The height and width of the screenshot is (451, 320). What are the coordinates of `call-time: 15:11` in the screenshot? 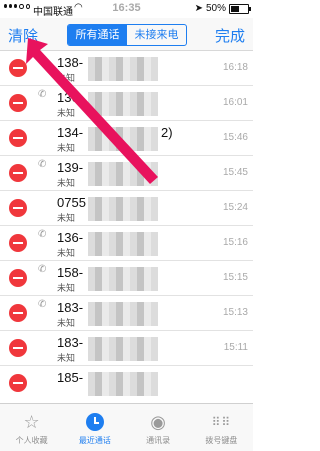 It's located at (235, 347).